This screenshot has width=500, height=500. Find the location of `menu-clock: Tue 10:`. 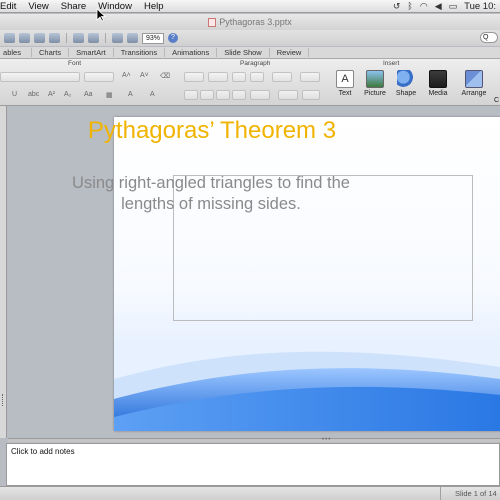

menu-clock: Tue 10: is located at coordinates (480, 6).